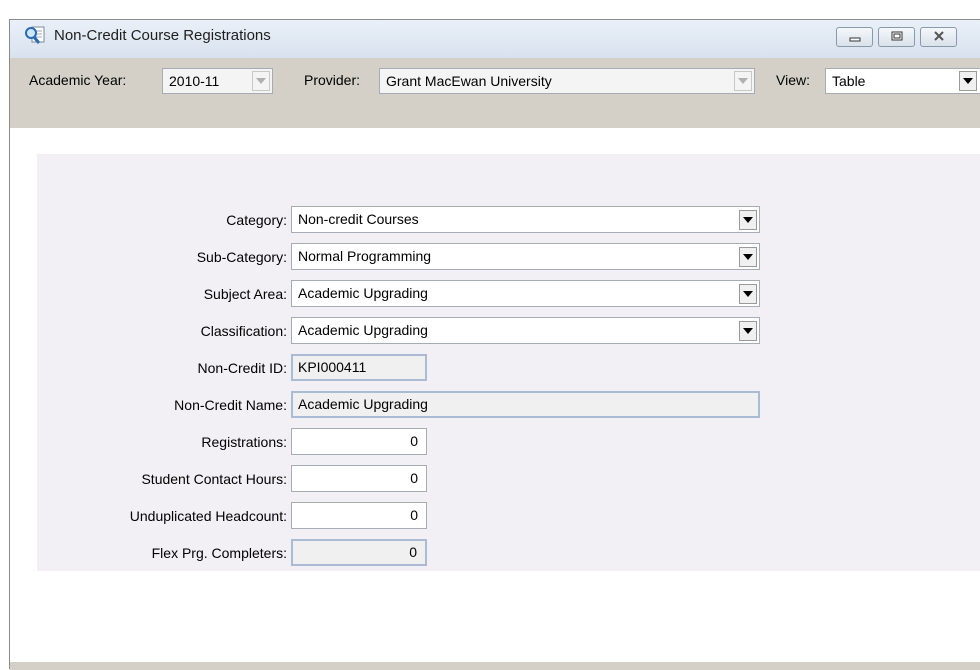 The image size is (980, 670). What do you see at coordinates (243, 331) in the screenshot?
I see `classification-label: Classification:` at bounding box center [243, 331].